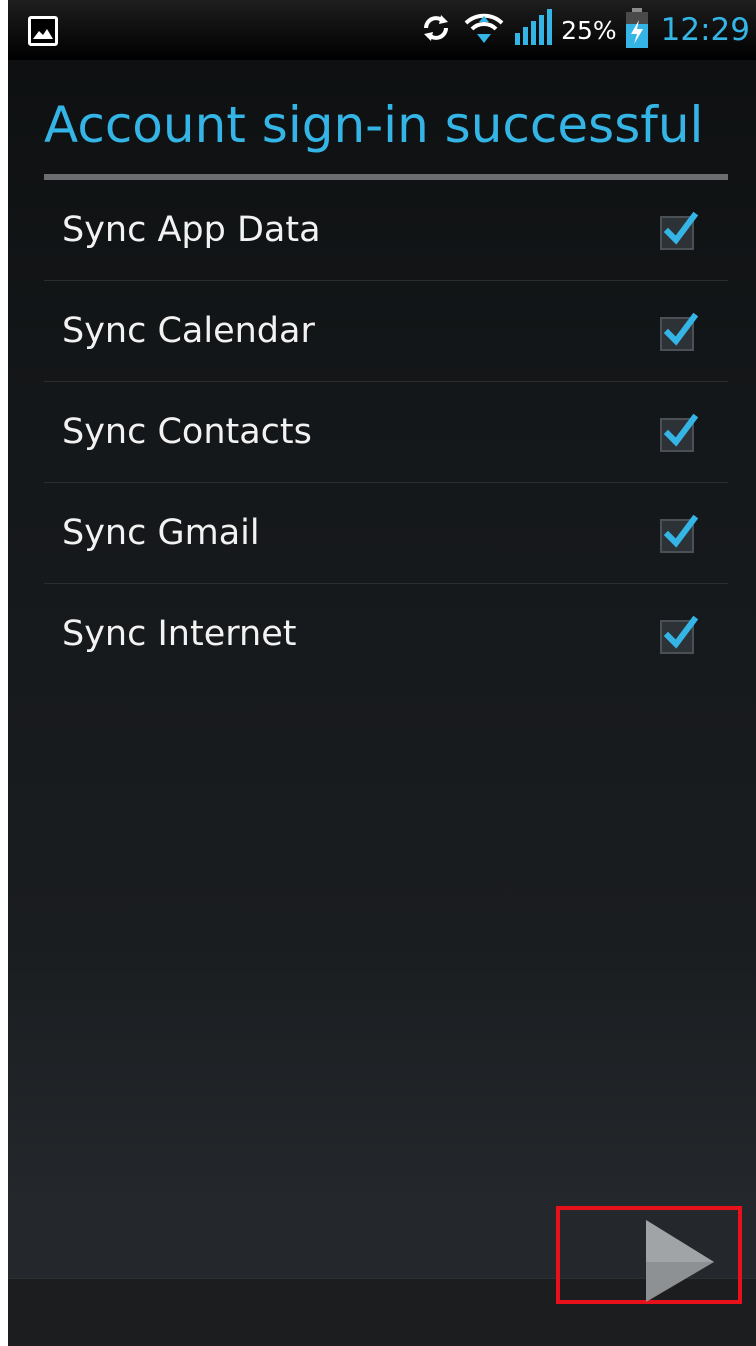  I want to click on battery-percent: 25%, so click(589, 30).